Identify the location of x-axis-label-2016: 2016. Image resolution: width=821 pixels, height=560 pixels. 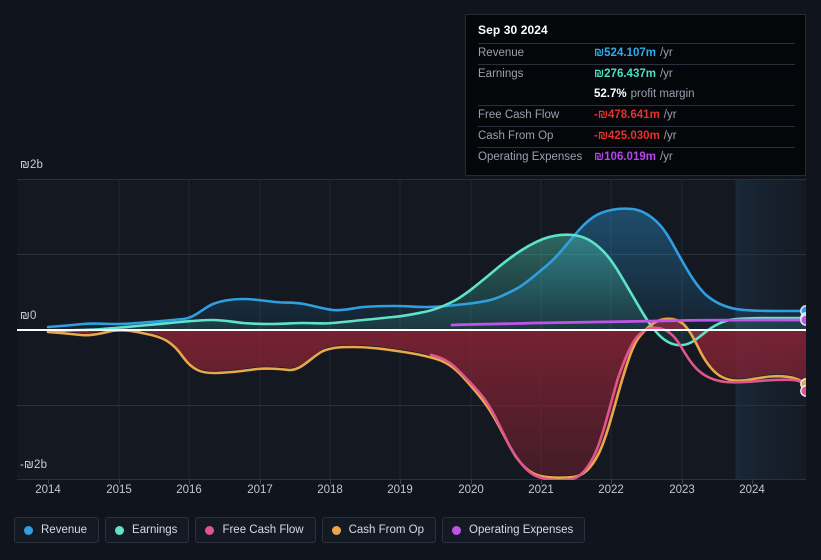
(189, 490).